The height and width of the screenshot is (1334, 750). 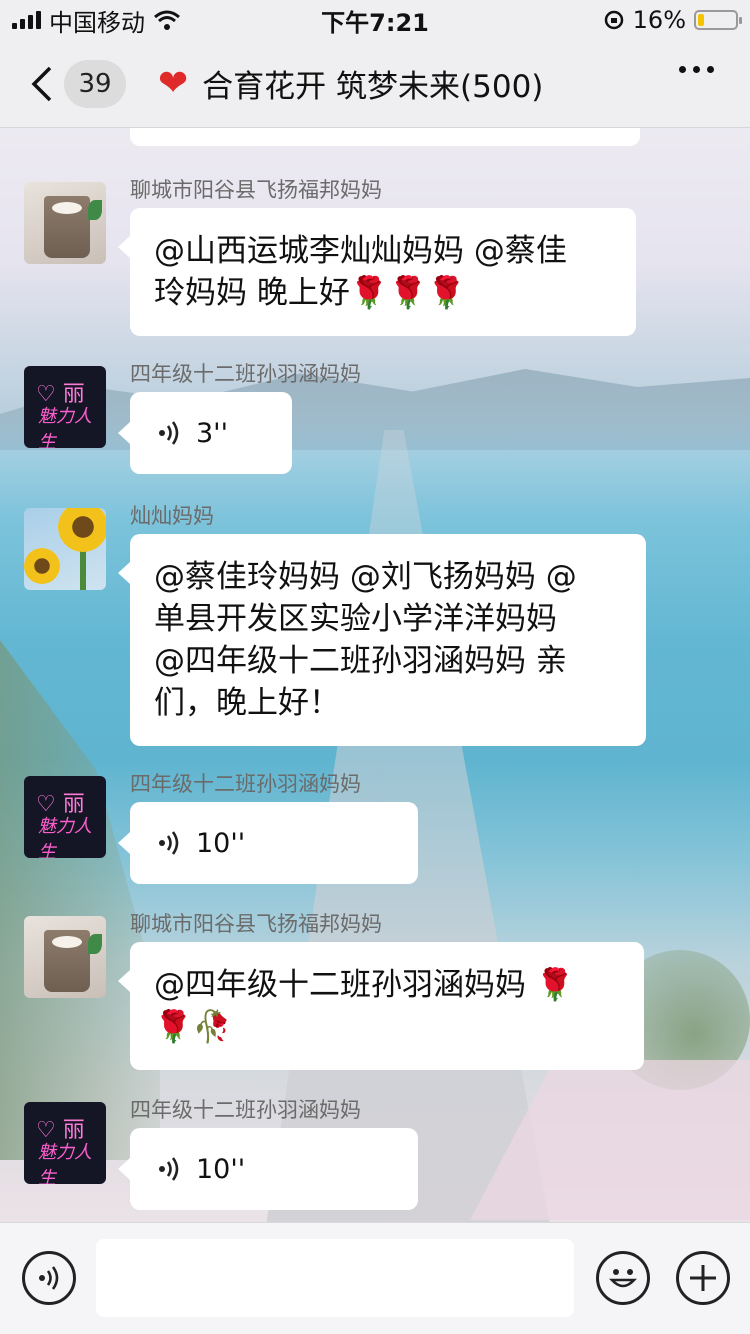 What do you see at coordinates (364, 985) in the screenshot?
I see `message-line: @四年级十二班孙羽涵妈妈 🌹` at bounding box center [364, 985].